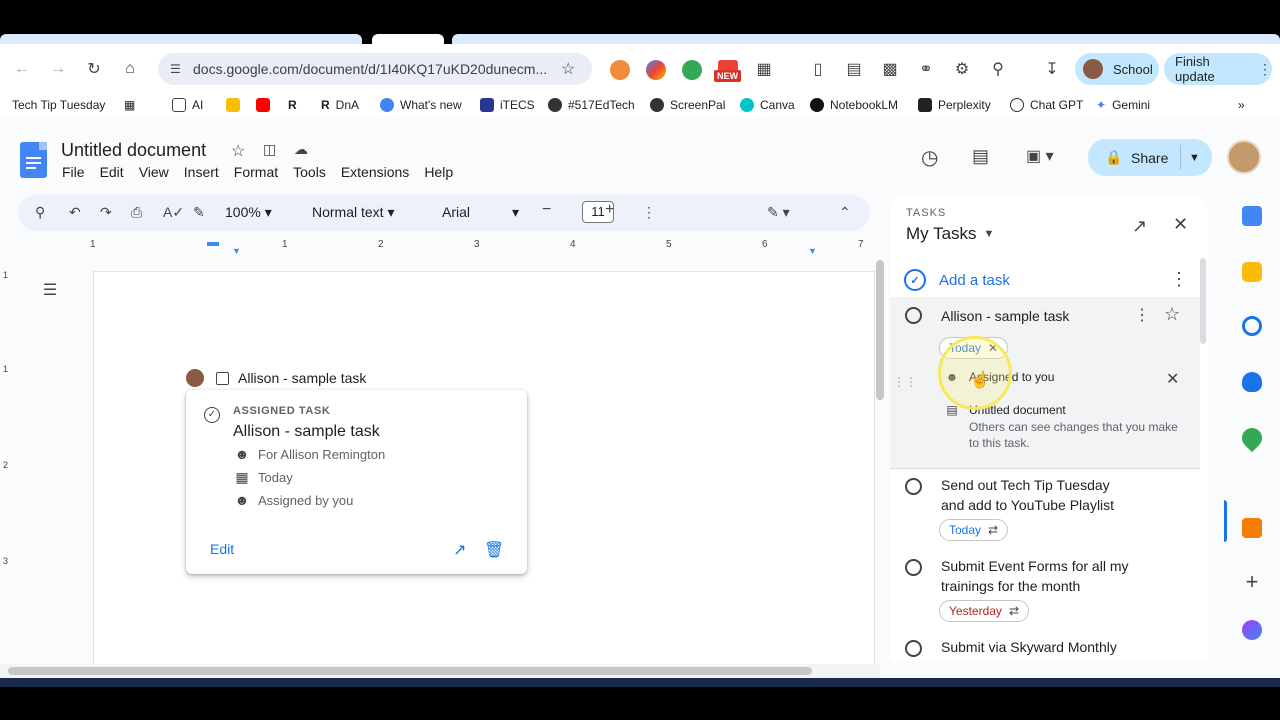 This screenshot has height=720, width=1280. I want to click on delete-icon: 🗑, so click(494, 549).